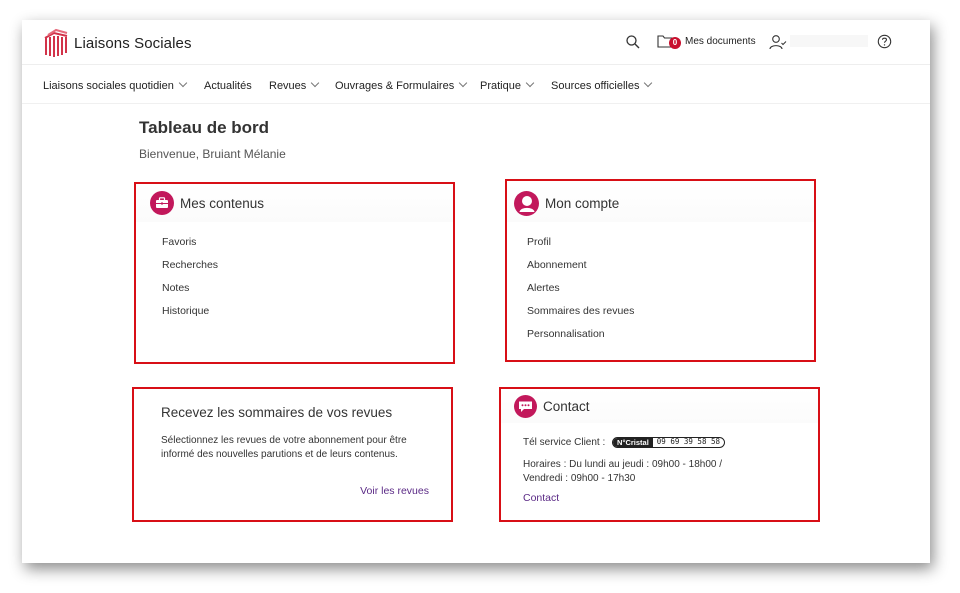 The width and height of the screenshot is (960, 593). I want to click on nav-item-sources-officielles: Sources officielles, so click(602, 85).